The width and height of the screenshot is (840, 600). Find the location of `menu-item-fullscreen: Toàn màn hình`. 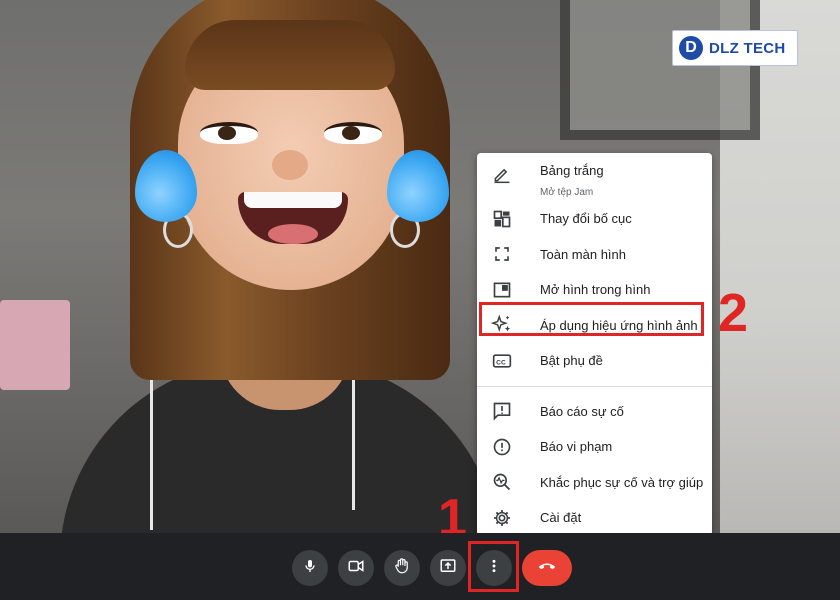

menu-item-fullscreen: Toàn màn hình is located at coordinates (594, 255).